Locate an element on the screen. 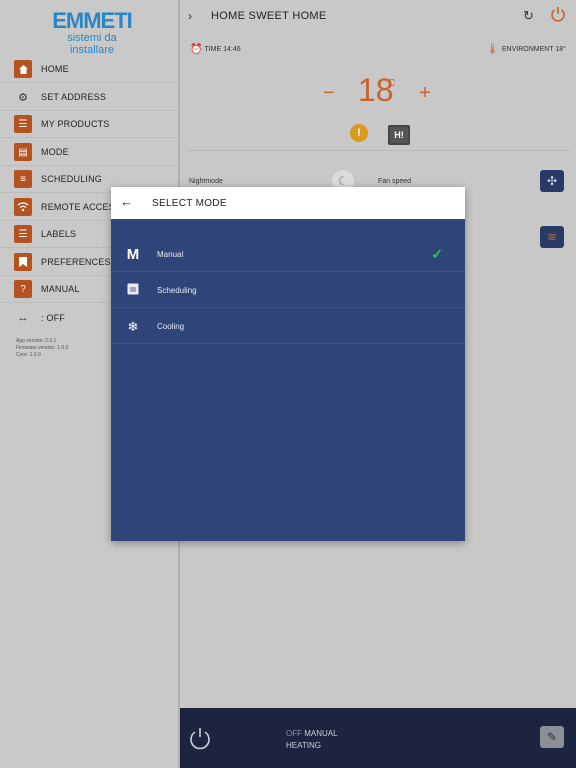 This screenshot has height=768, width=576. edit-button: ✎ is located at coordinates (552, 737).